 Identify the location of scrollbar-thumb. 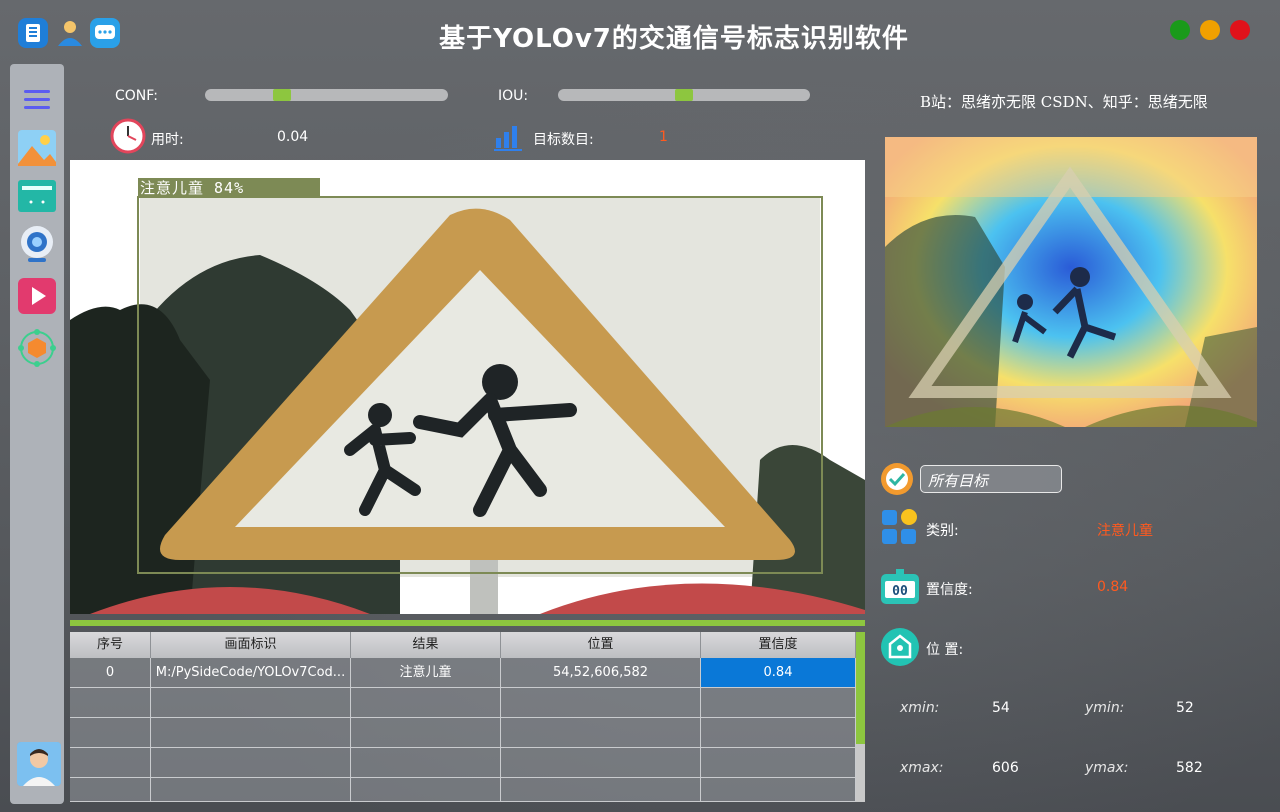
(860, 688).